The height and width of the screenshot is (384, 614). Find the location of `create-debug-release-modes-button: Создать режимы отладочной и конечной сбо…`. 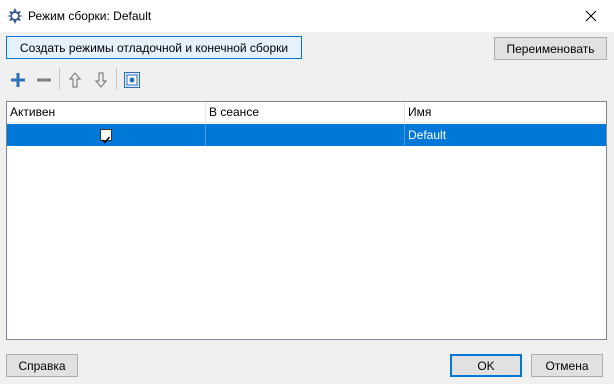

create-debug-release-modes-button: Создать режимы отладочной и конечной сбо… is located at coordinates (154, 47).